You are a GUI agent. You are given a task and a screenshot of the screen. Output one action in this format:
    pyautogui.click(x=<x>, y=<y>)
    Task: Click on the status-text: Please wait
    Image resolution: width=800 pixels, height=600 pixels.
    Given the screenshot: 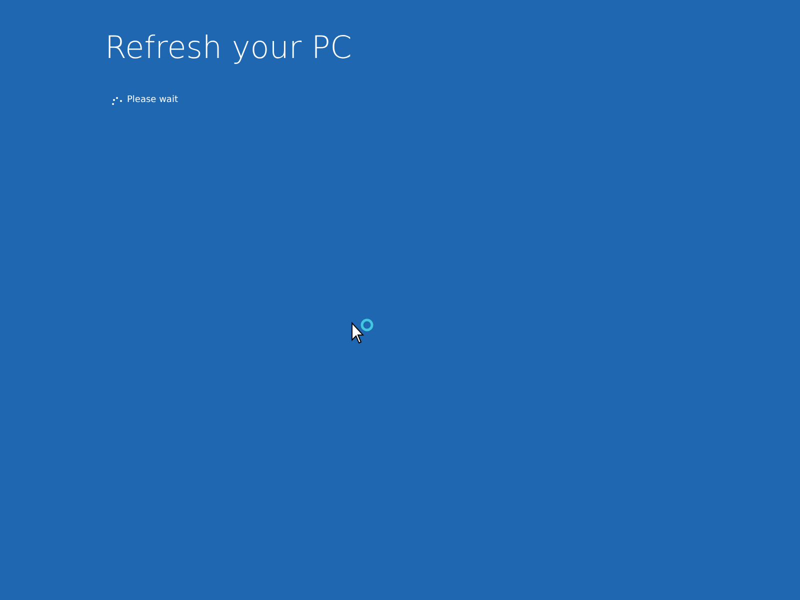 What is the action you would take?
    pyautogui.click(x=152, y=100)
    